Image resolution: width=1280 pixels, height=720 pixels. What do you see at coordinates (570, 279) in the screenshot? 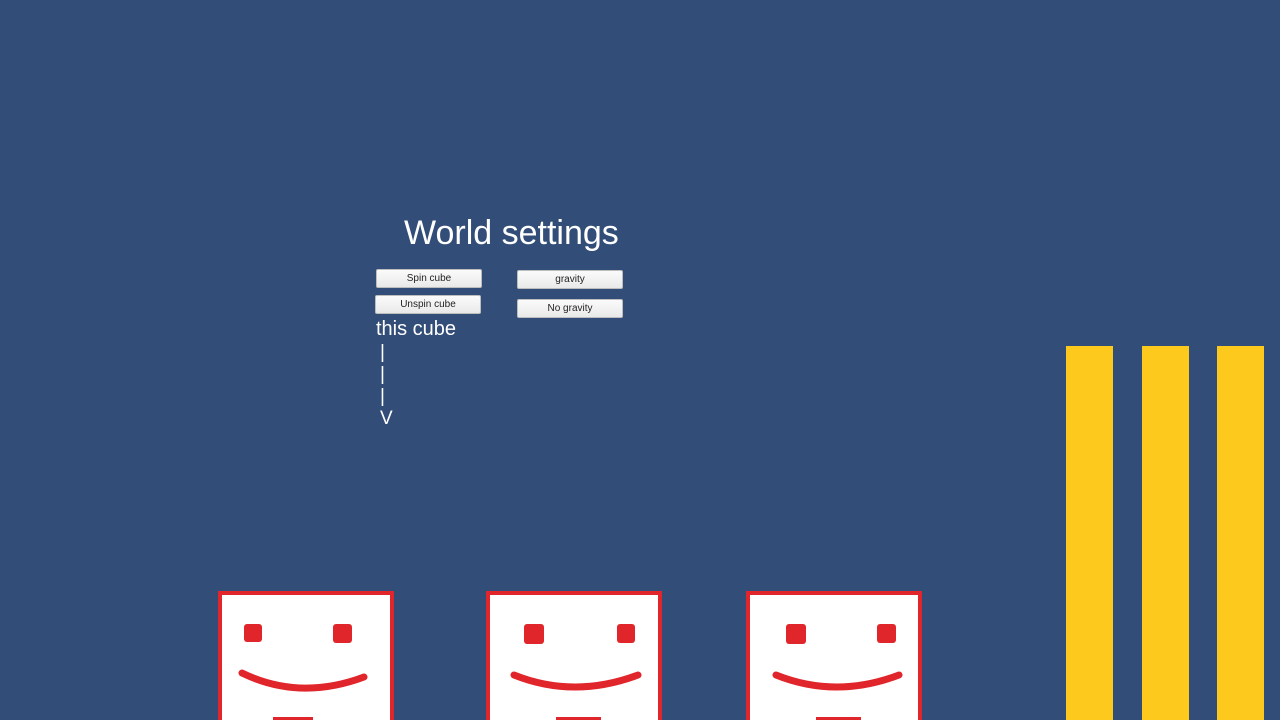
I see `gravity-button: gravity` at bounding box center [570, 279].